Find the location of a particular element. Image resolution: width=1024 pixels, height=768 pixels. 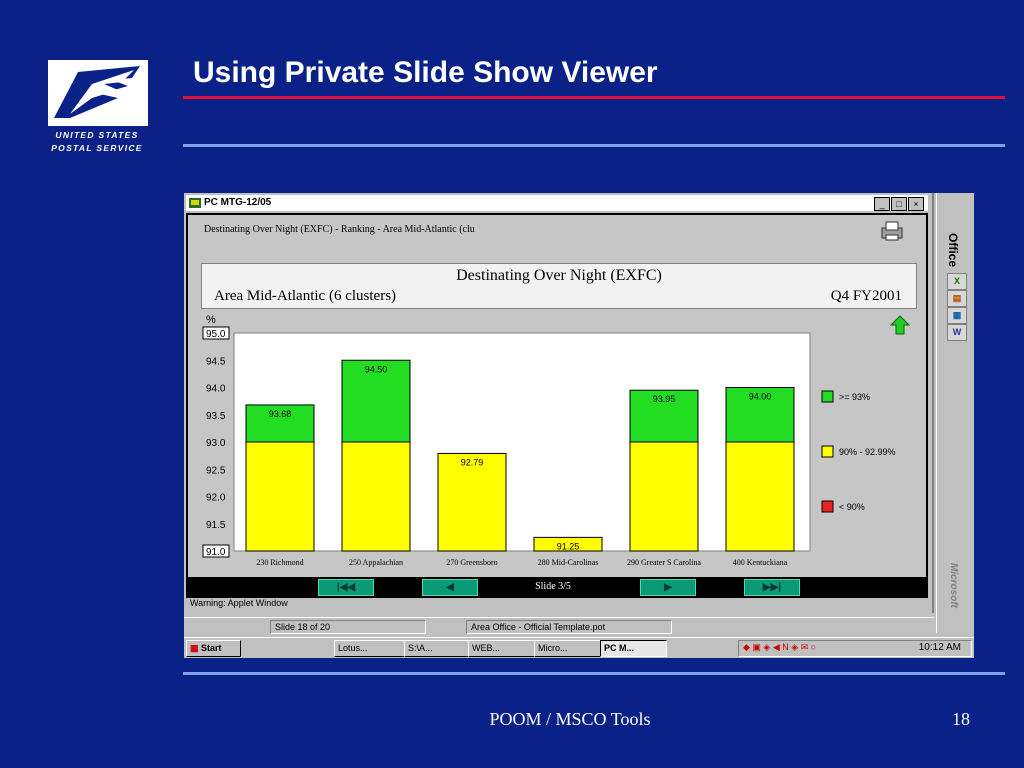

slide-title: Using Private Slide Show Viewer is located at coordinates (425, 72).